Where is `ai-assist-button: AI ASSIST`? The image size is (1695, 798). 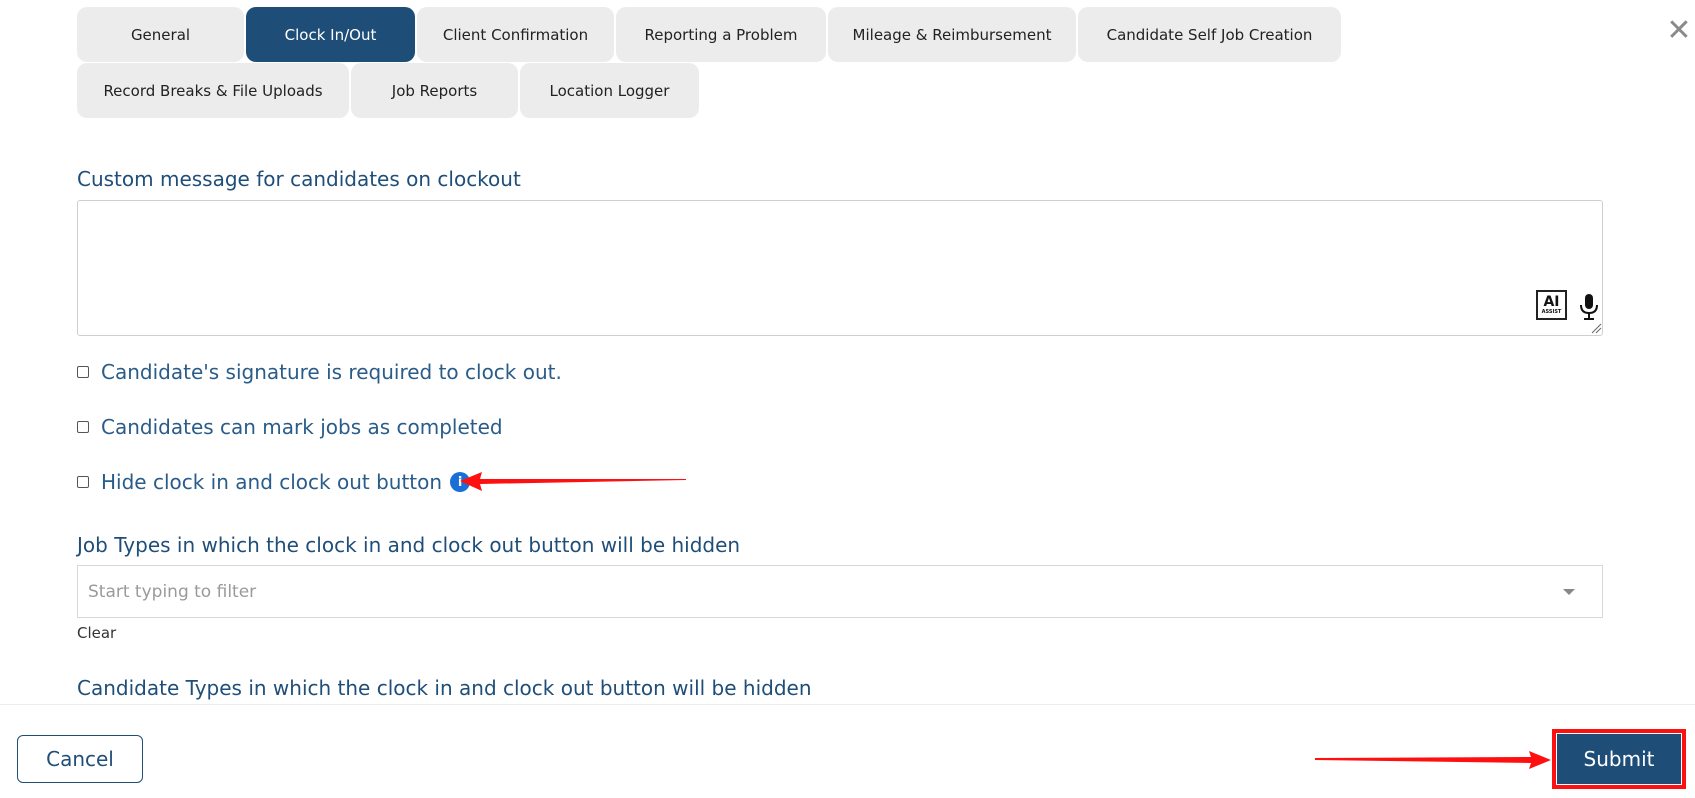
ai-assist-button: AI ASSIST is located at coordinates (1551, 305).